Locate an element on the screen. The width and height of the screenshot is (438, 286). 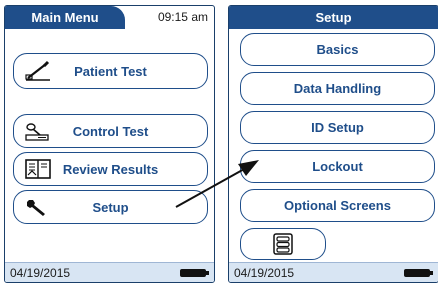
setup-title: Setup is located at coordinates (333, 17).